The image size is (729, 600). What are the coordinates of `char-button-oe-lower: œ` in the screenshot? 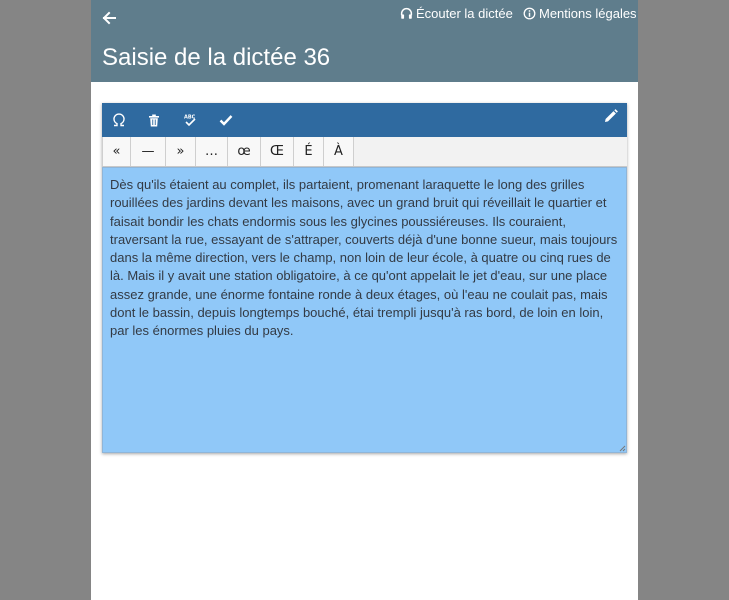 It's located at (244, 151).